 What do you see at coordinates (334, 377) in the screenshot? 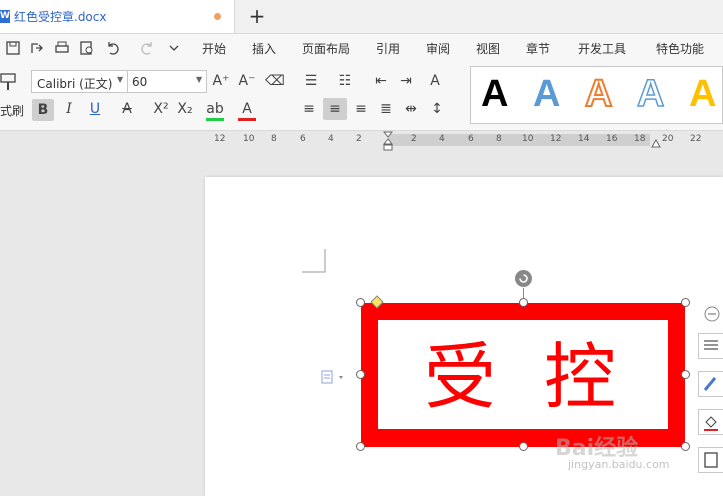
I see `paragraph-layout-icon` at bounding box center [334, 377].